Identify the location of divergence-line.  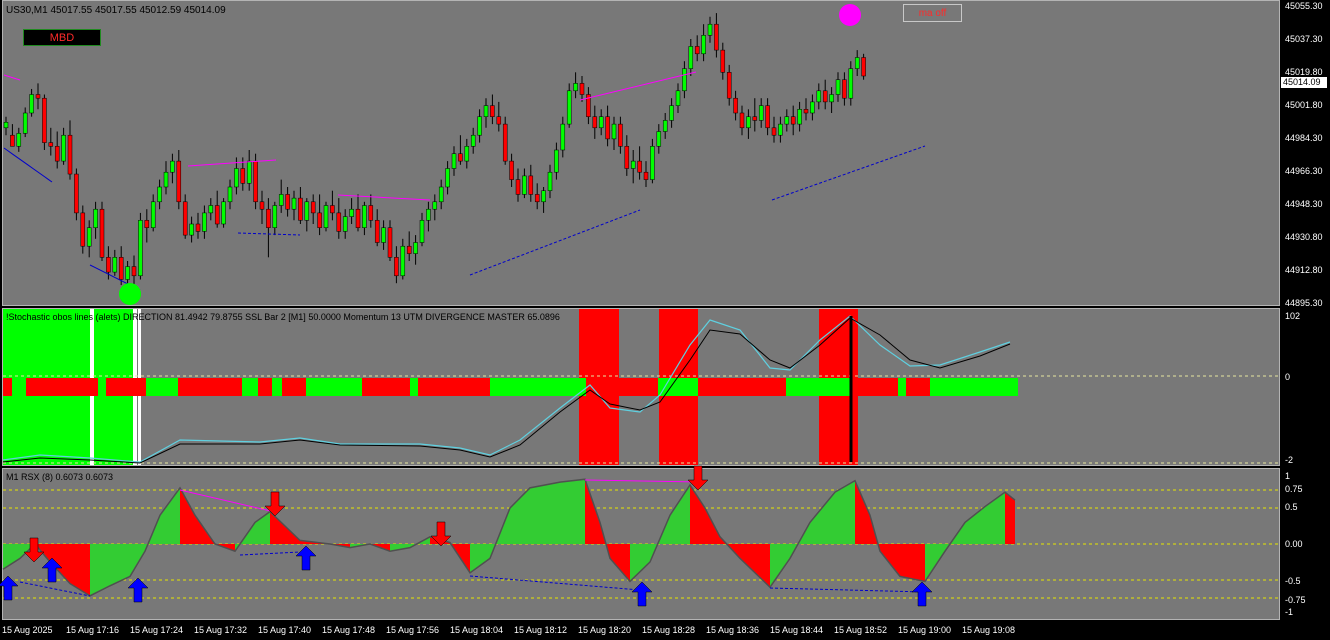
(555, 242).